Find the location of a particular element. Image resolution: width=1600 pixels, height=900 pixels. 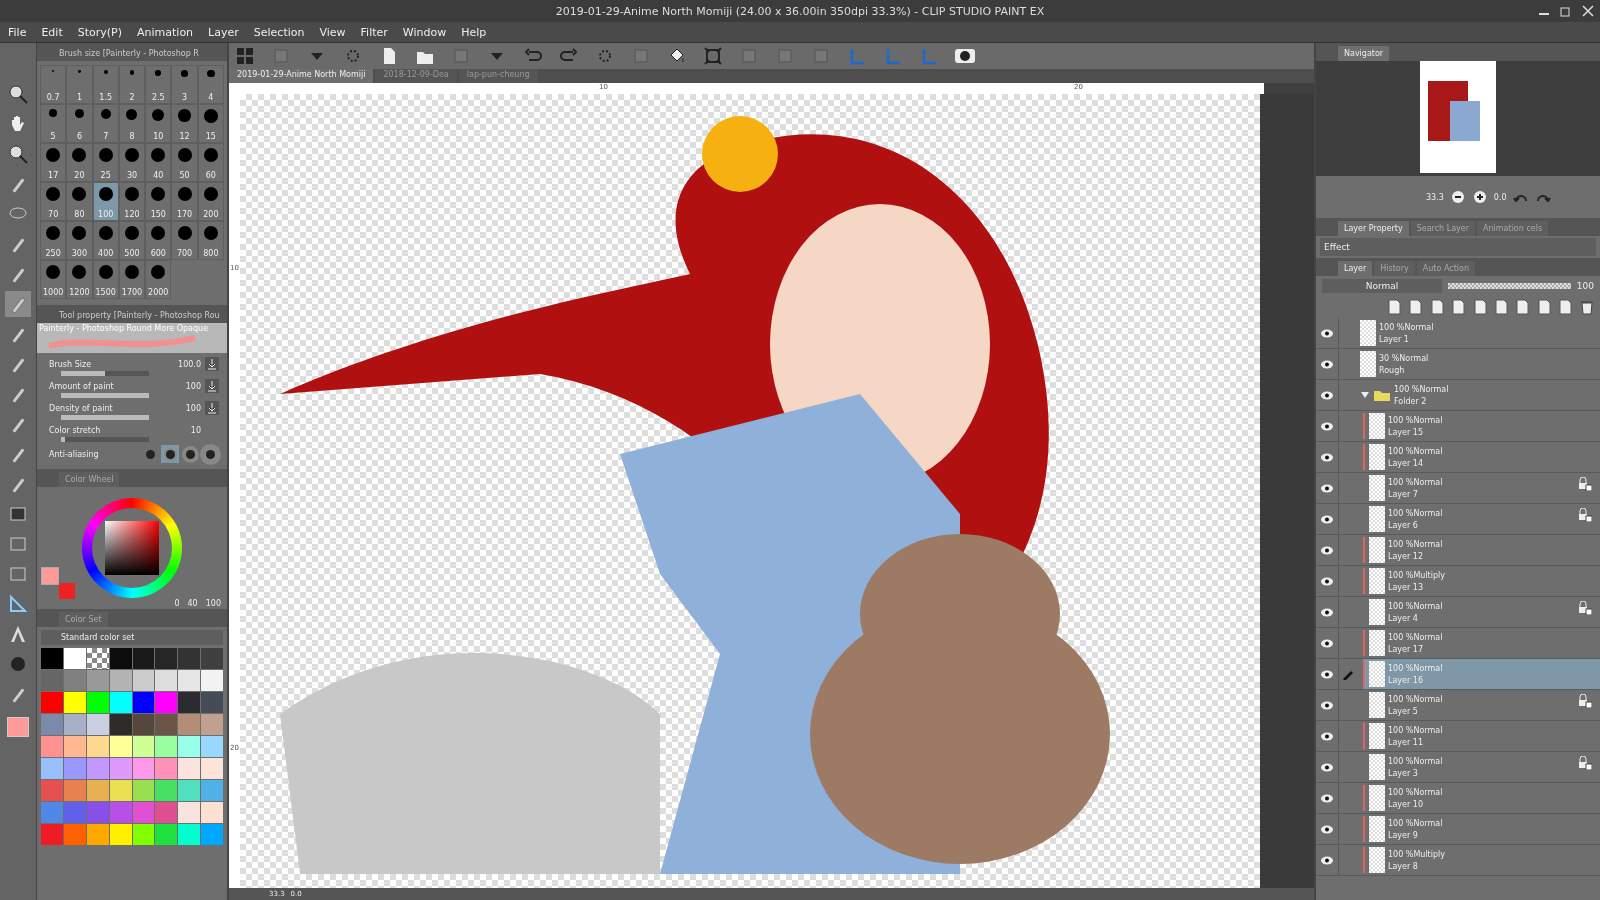

brush-size-option: 40 is located at coordinates (158, 162).